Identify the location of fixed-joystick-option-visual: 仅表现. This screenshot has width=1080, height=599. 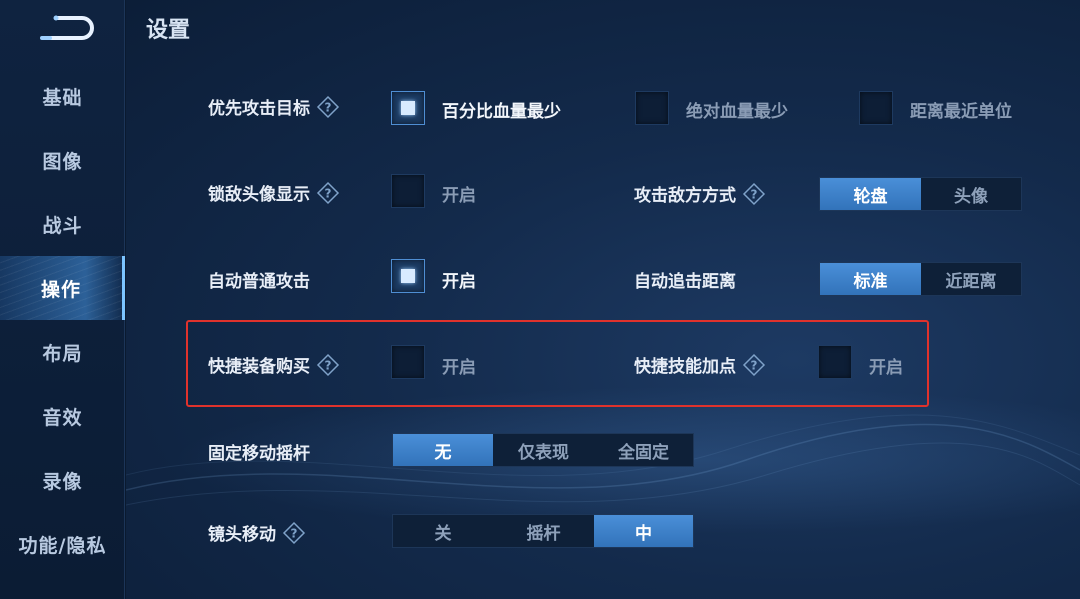
(543, 450).